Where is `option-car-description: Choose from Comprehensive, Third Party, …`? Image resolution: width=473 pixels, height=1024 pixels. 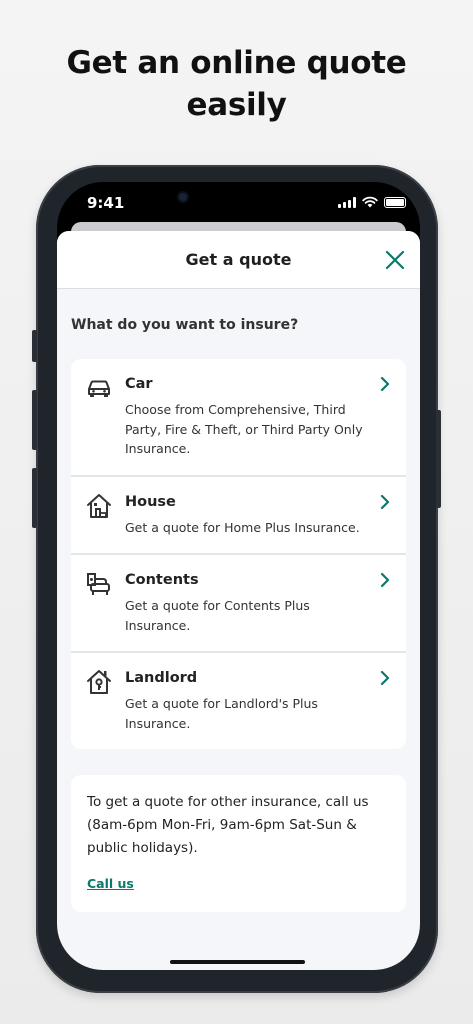 option-car-description: Choose from Comprehensive, Third Party, … is located at coordinates (244, 429).